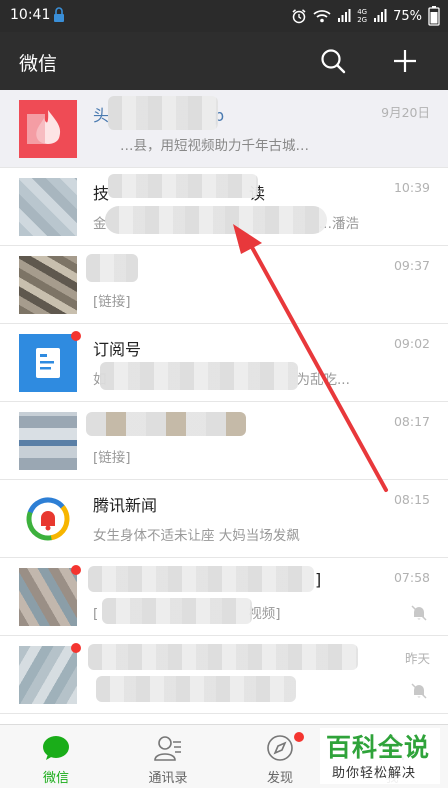  What do you see at coordinates (55, 778) in the screenshot?
I see `tab-label: 微信` at bounding box center [55, 778].